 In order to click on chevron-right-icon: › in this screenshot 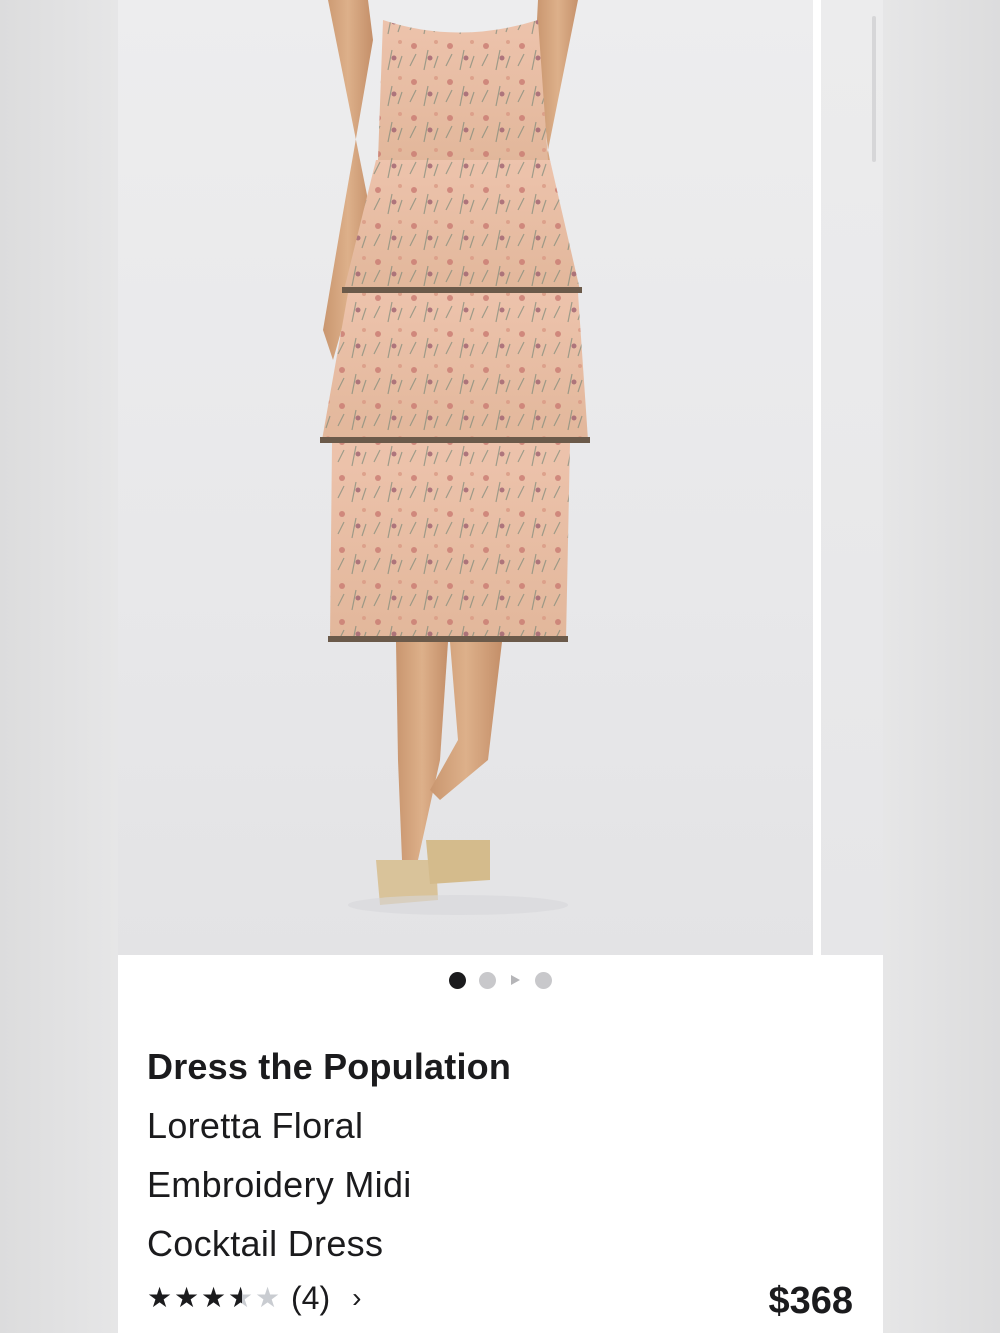, I will do `click(356, 1298)`.